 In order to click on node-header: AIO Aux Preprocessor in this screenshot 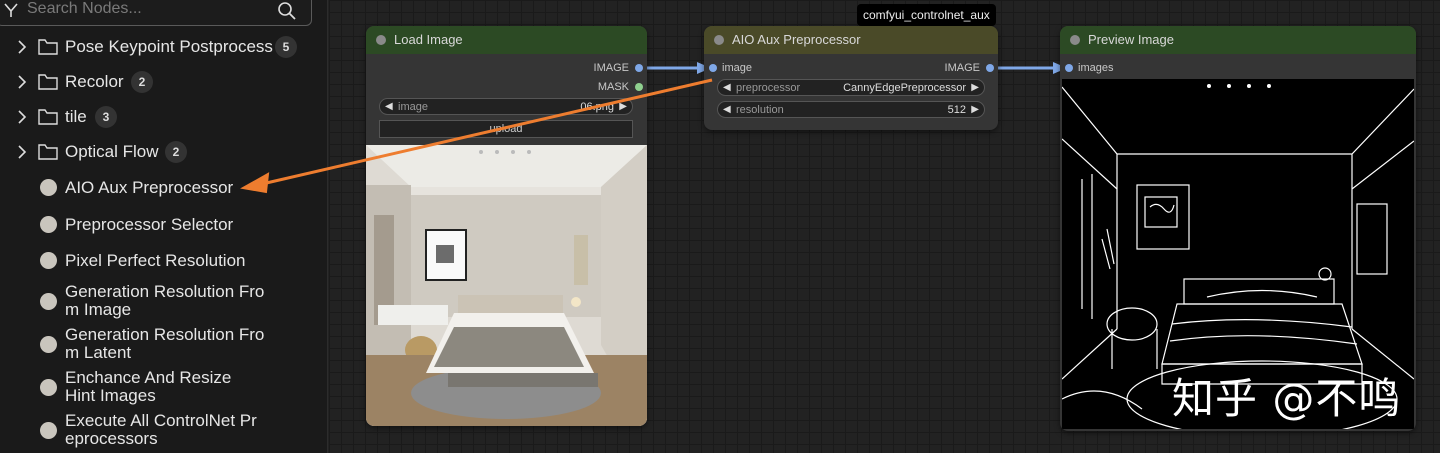, I will do `click(851, 40)`.